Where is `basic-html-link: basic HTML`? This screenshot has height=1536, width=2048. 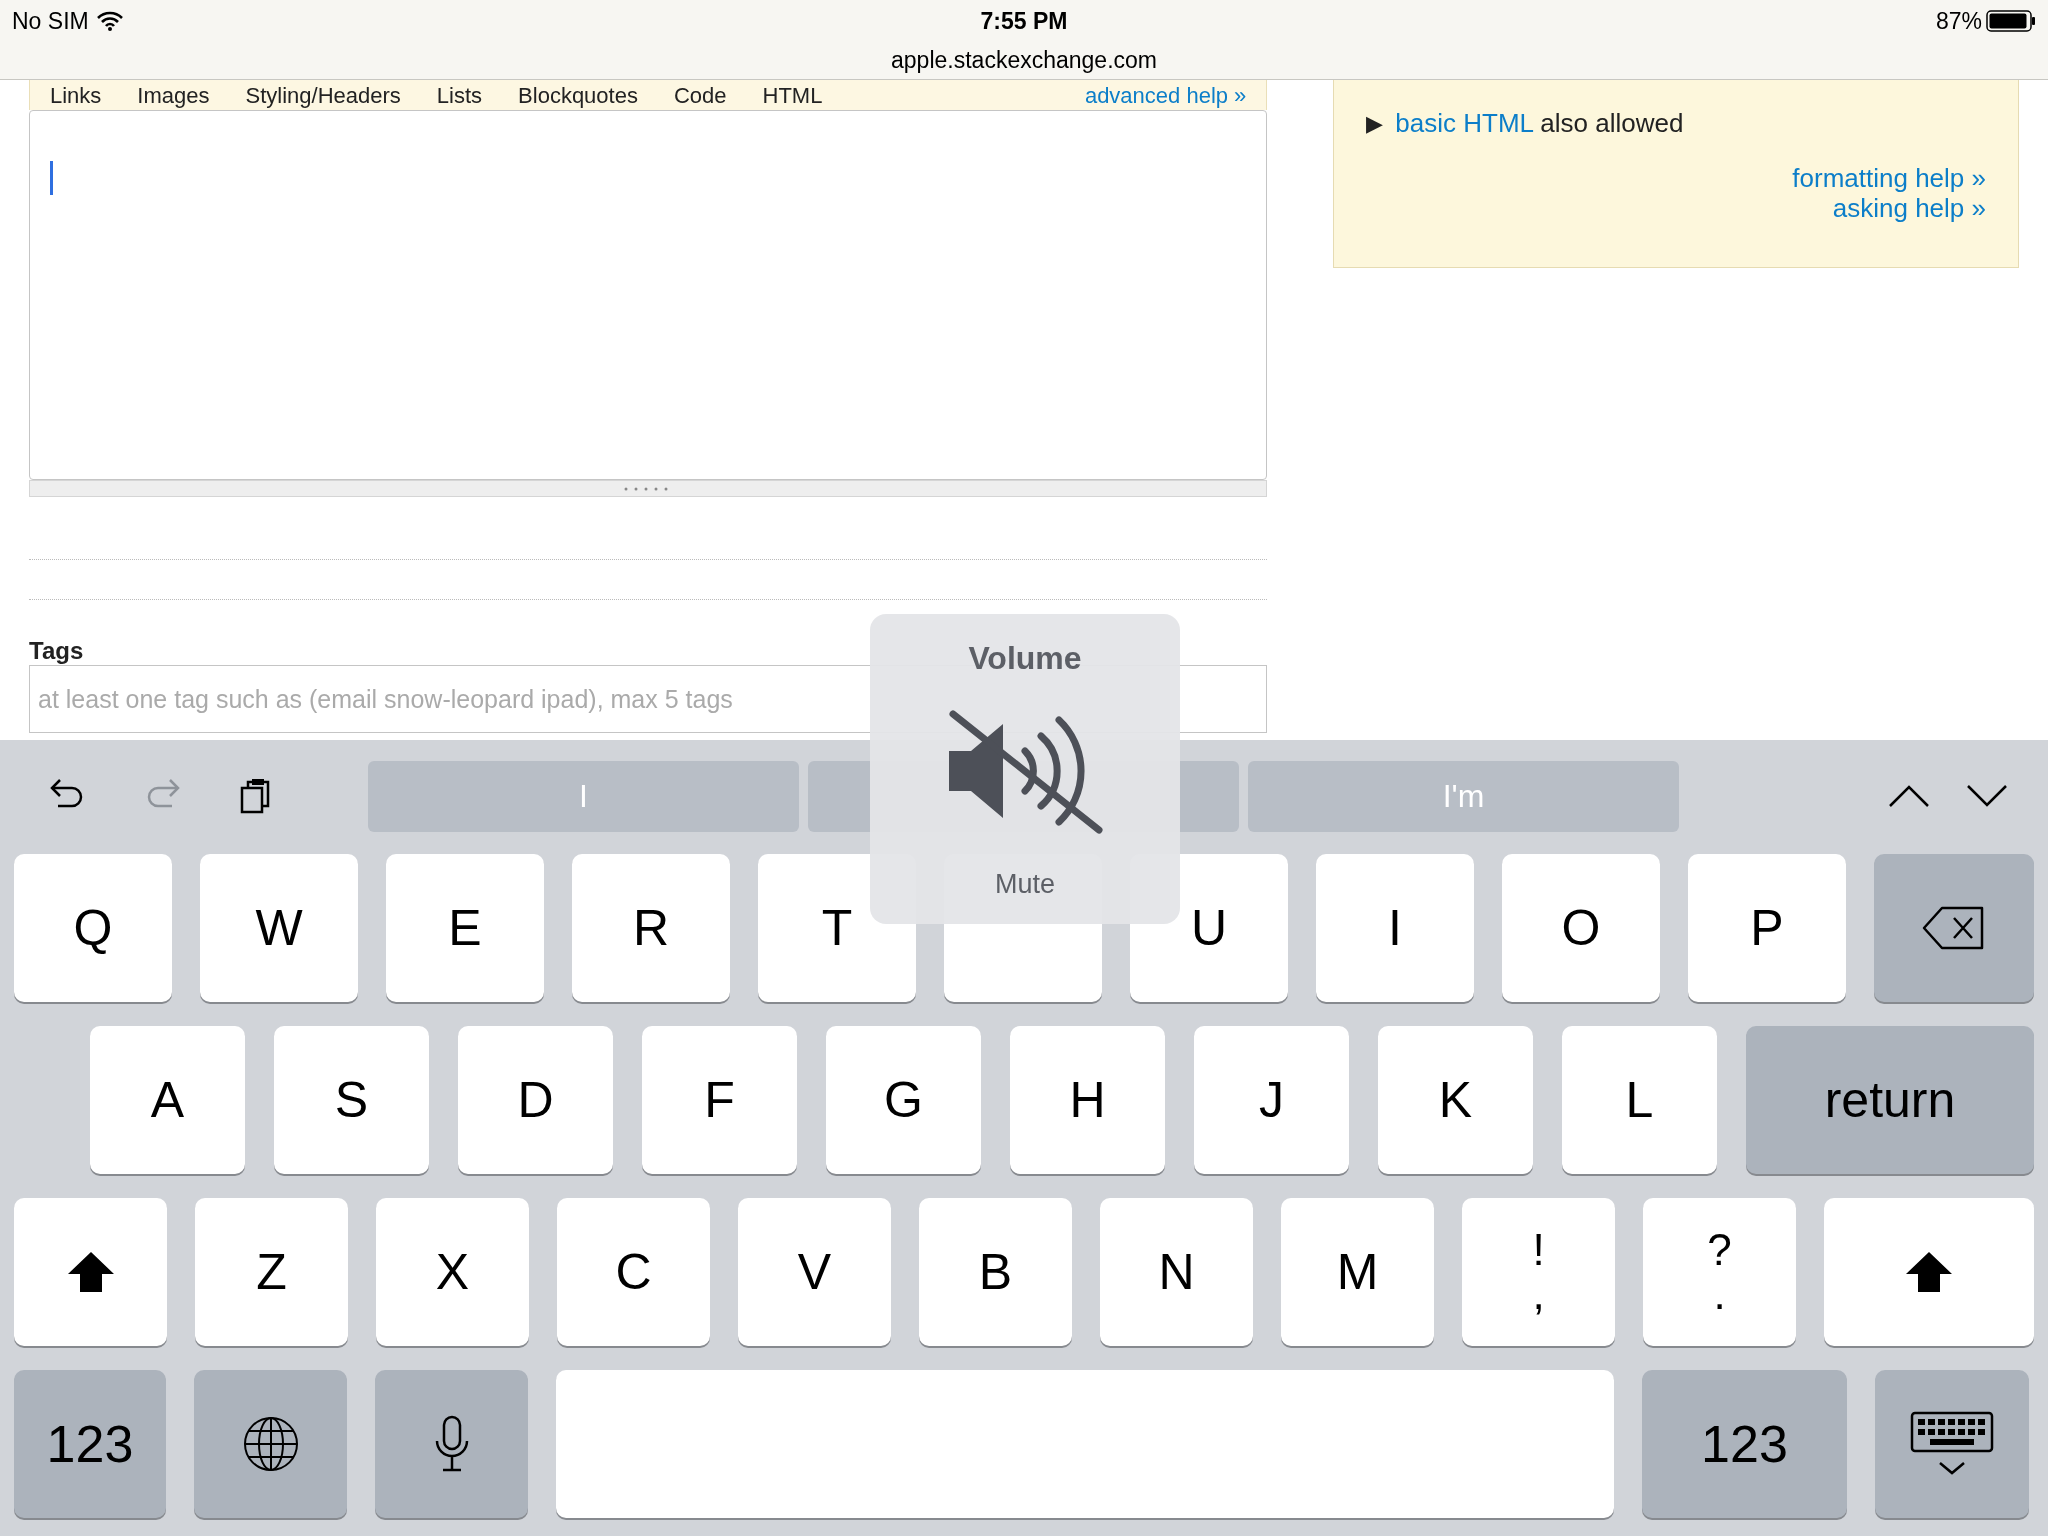 basic-html-link: basic HTML is located at coordinates (1464, 123).